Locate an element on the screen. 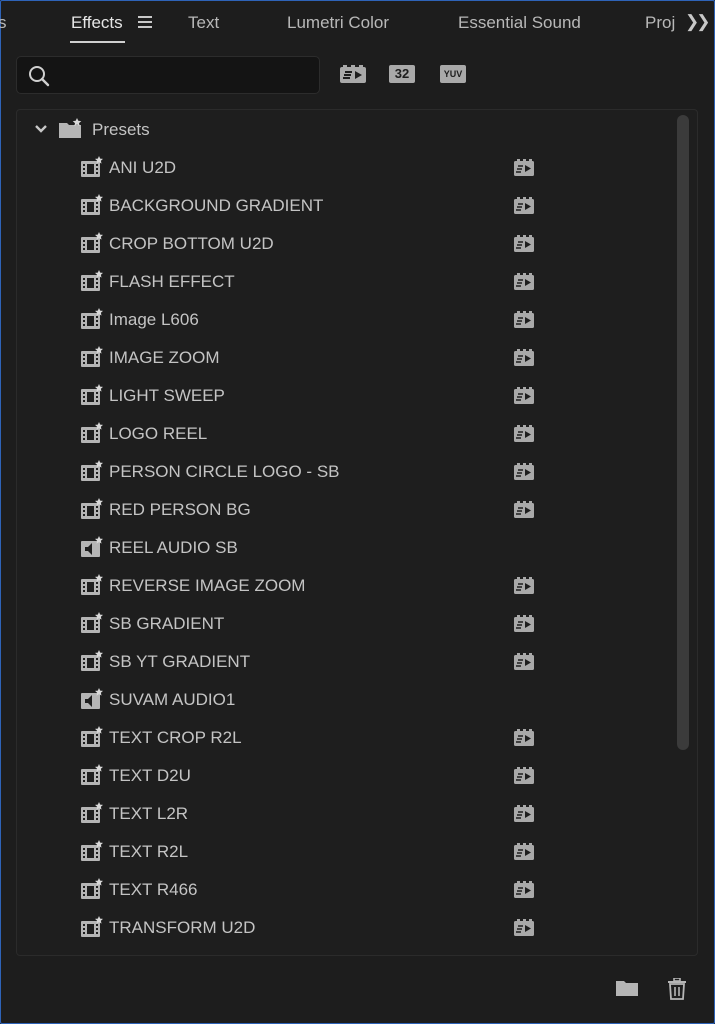  preset-folder-icon is located at coordinates (70, 128).